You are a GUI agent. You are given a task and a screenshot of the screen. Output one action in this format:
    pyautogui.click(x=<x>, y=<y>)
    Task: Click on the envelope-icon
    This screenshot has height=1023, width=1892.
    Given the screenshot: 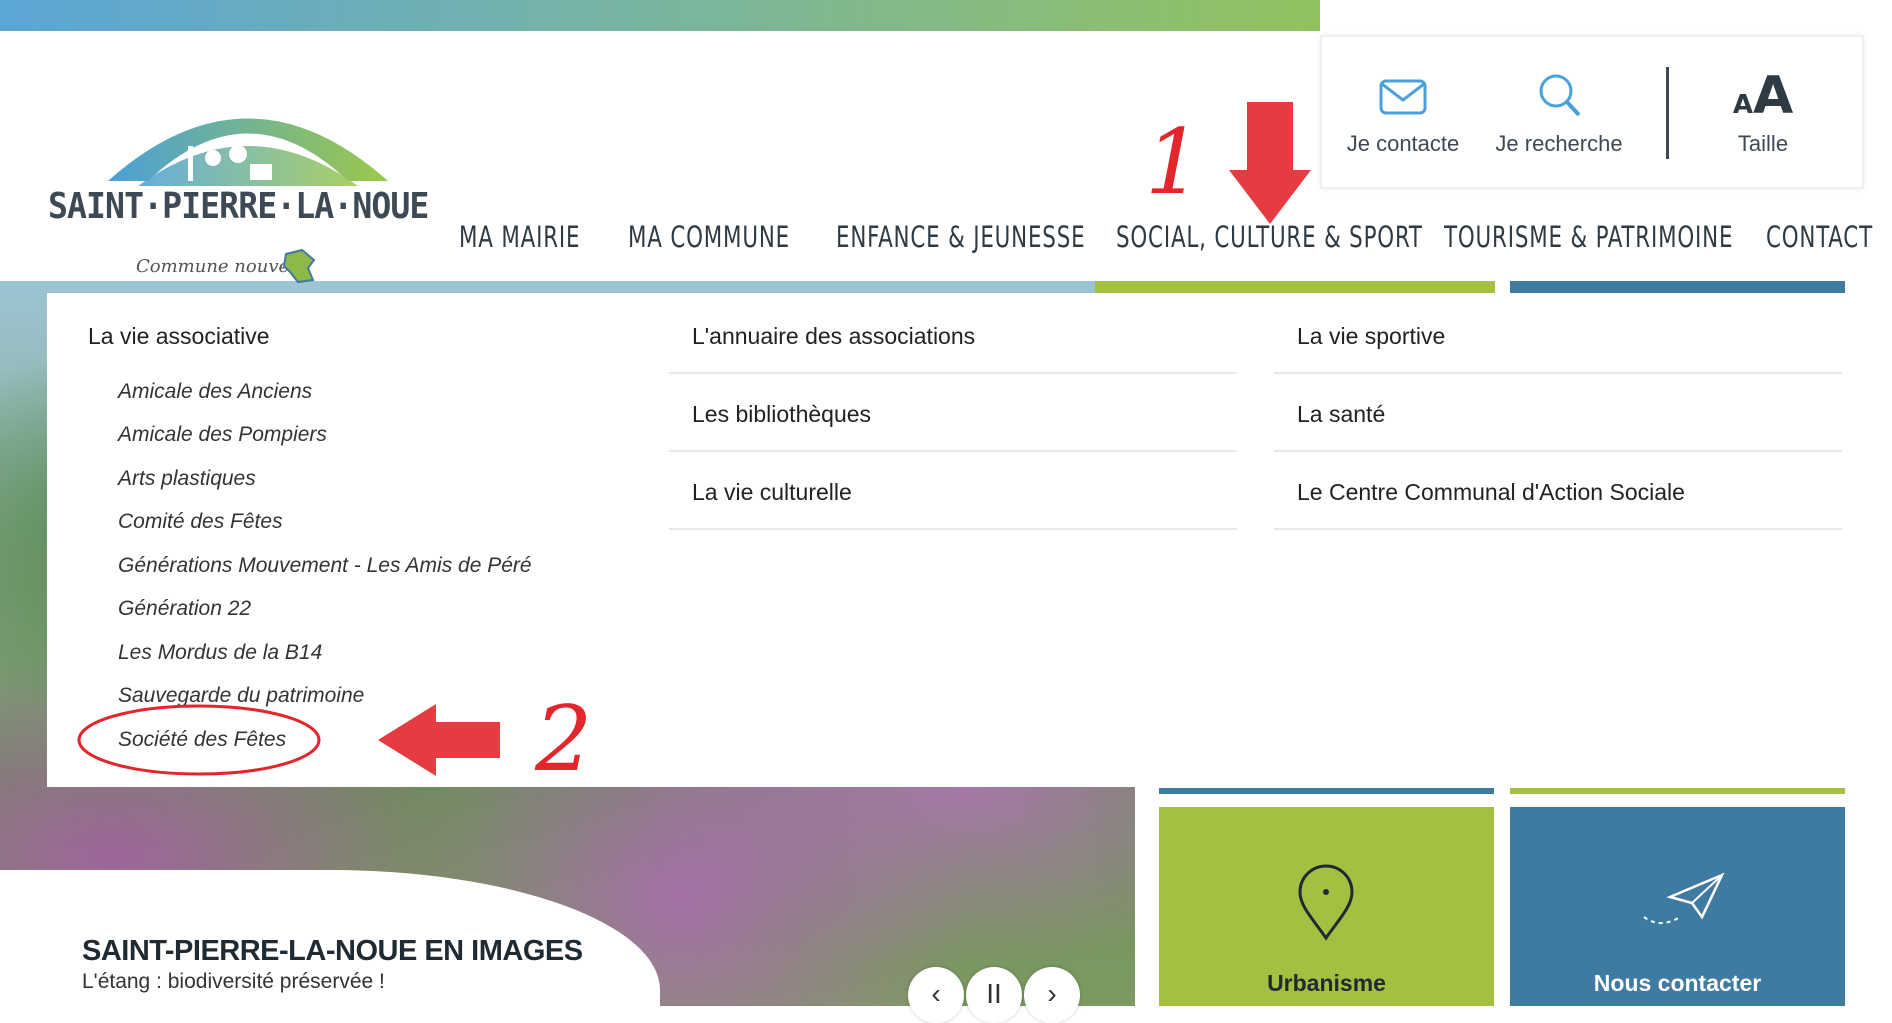 What is the action you would take?
    pyautogui.click(x=1403, y=97)
    